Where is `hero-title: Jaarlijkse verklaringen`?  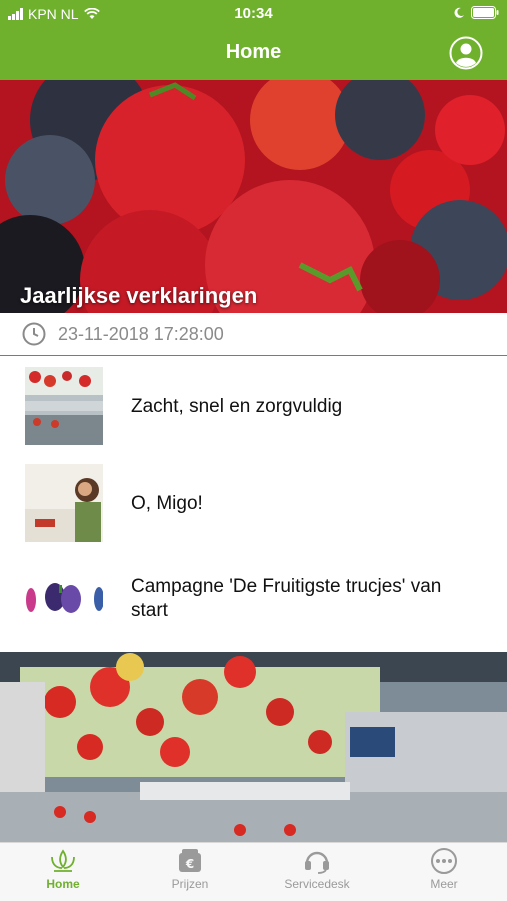
hero-title: Jaarlijkse verklaringen is located at coordinates (139, 295).